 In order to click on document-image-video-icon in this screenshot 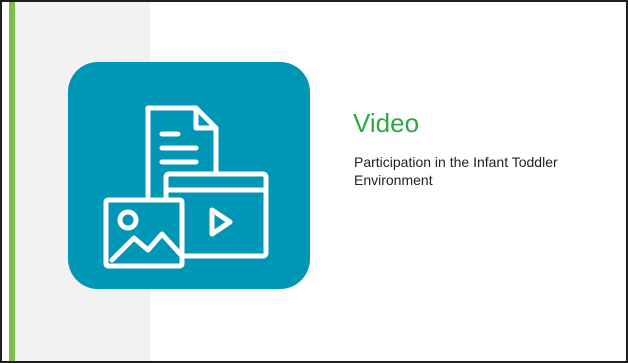, I will do `click(186, 187)`.